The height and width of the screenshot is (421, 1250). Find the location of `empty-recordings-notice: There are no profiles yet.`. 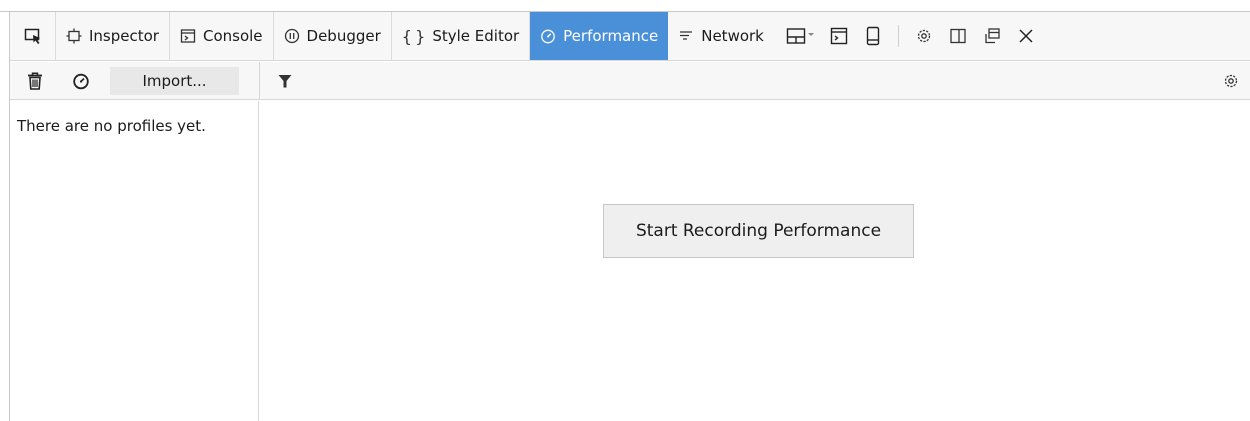

empty-recordings-notice: There are no profiles yet. is located at coordinates (111, 126).